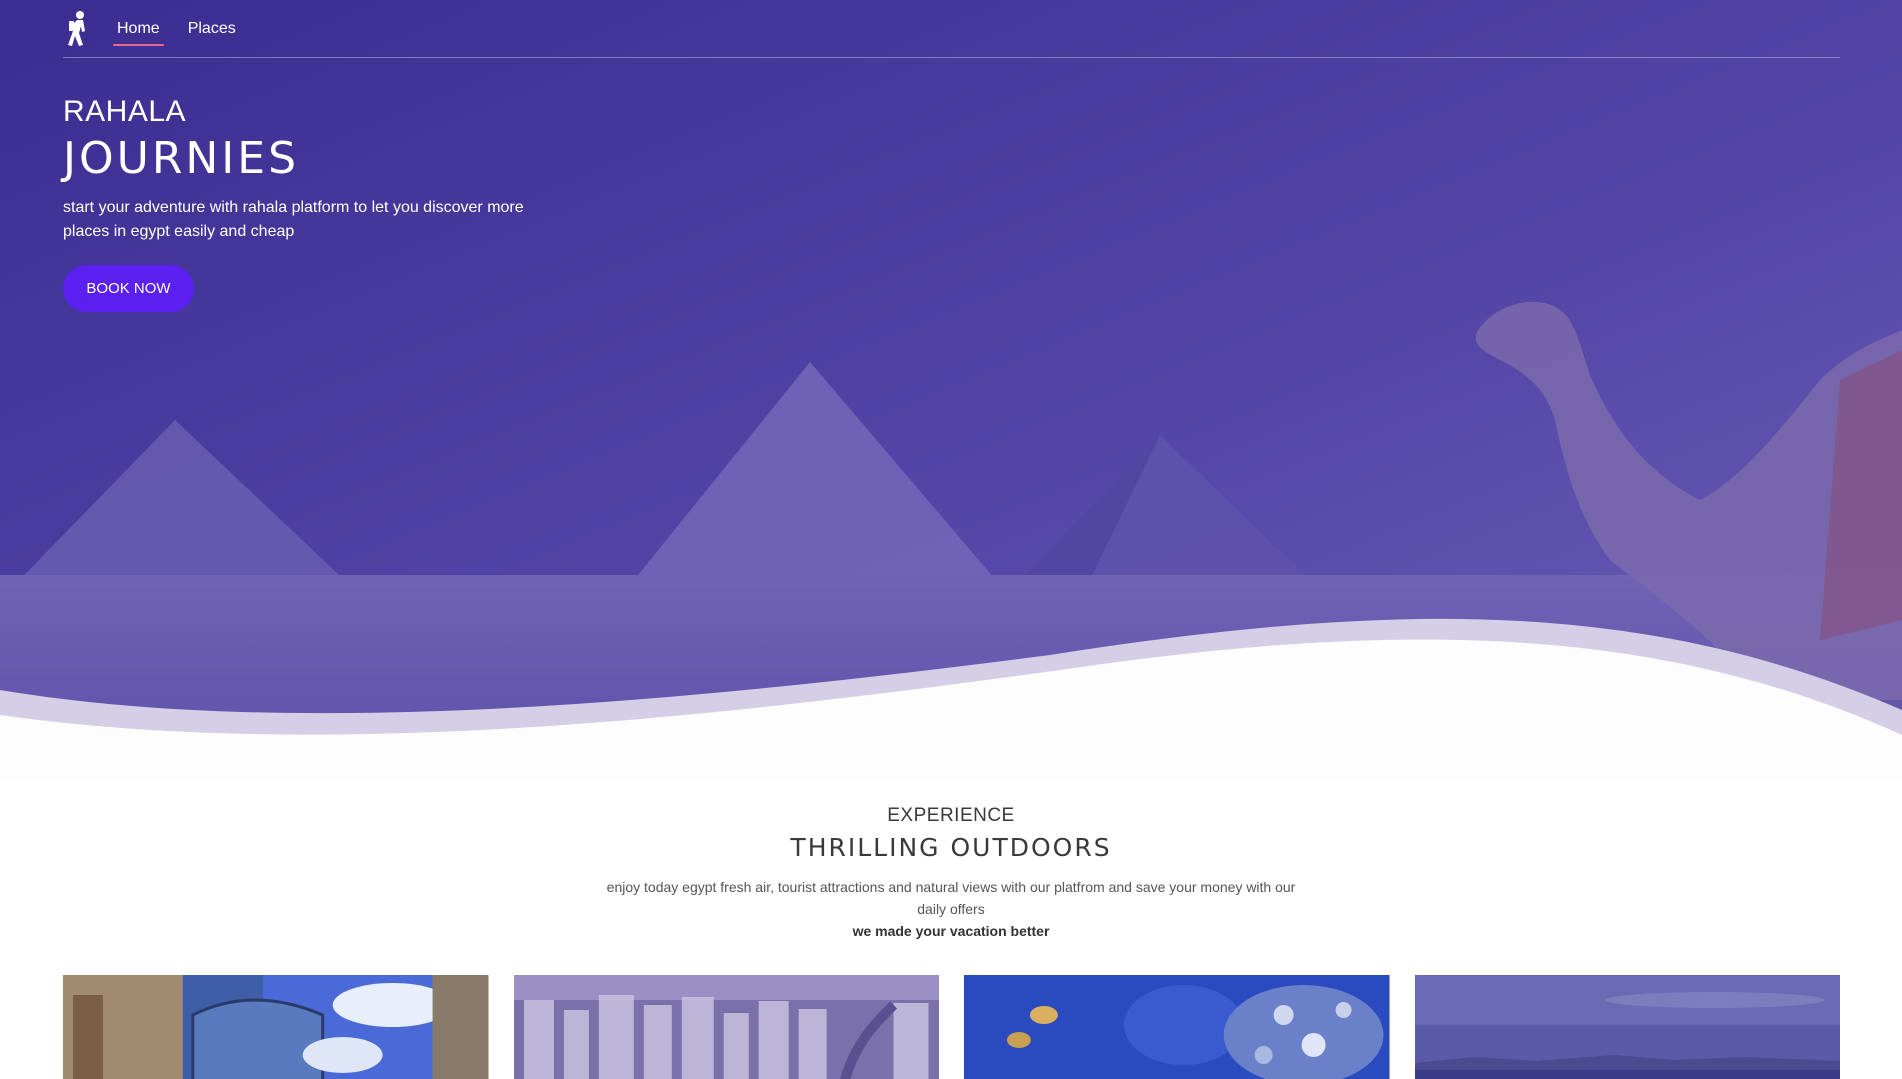  What do you see at coordinates (125, 111) in the screenshot?
I see `hero-kicker: RAHALA` at bounding box center [125, 111].